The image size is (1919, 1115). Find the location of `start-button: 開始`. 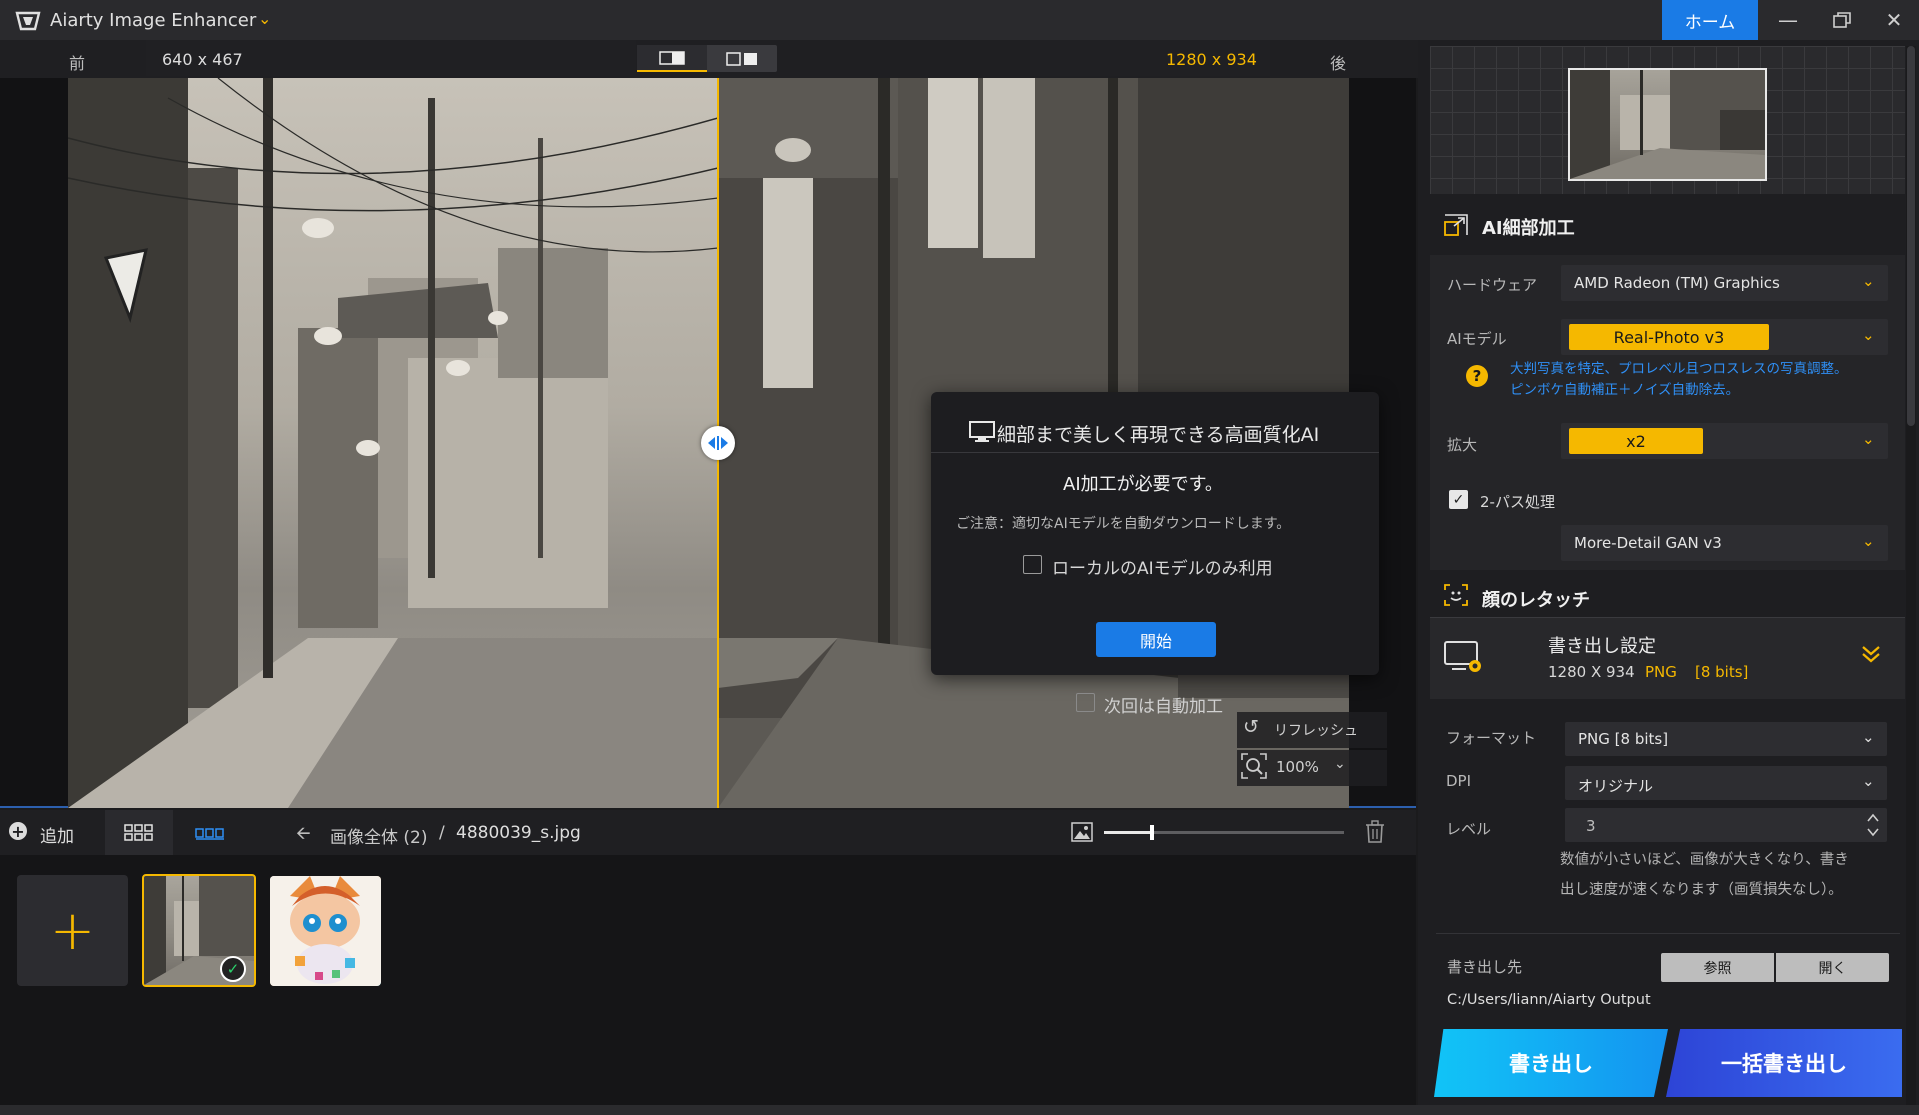

start-button: 開始 is located at coordinates (1156, 639).